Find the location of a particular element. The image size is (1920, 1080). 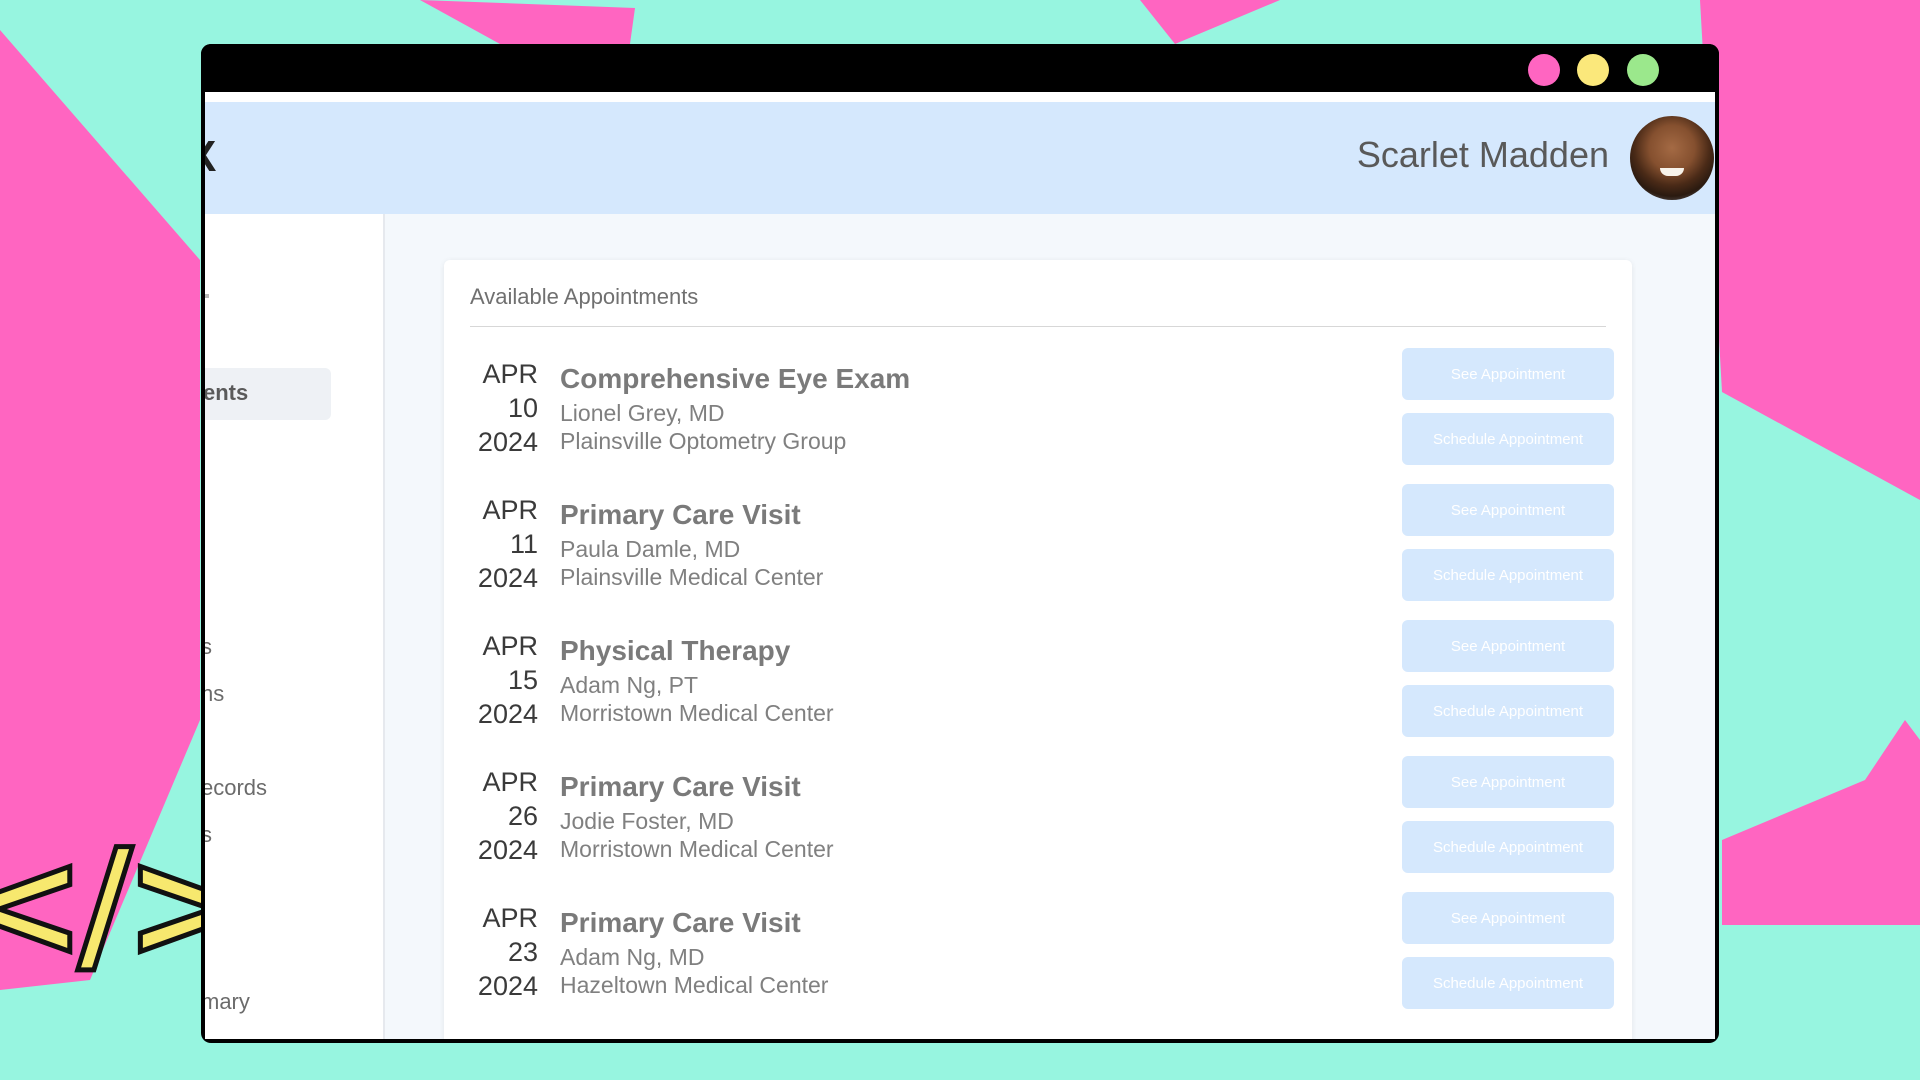

date-day: 23 is located at coordinates (522, 952).